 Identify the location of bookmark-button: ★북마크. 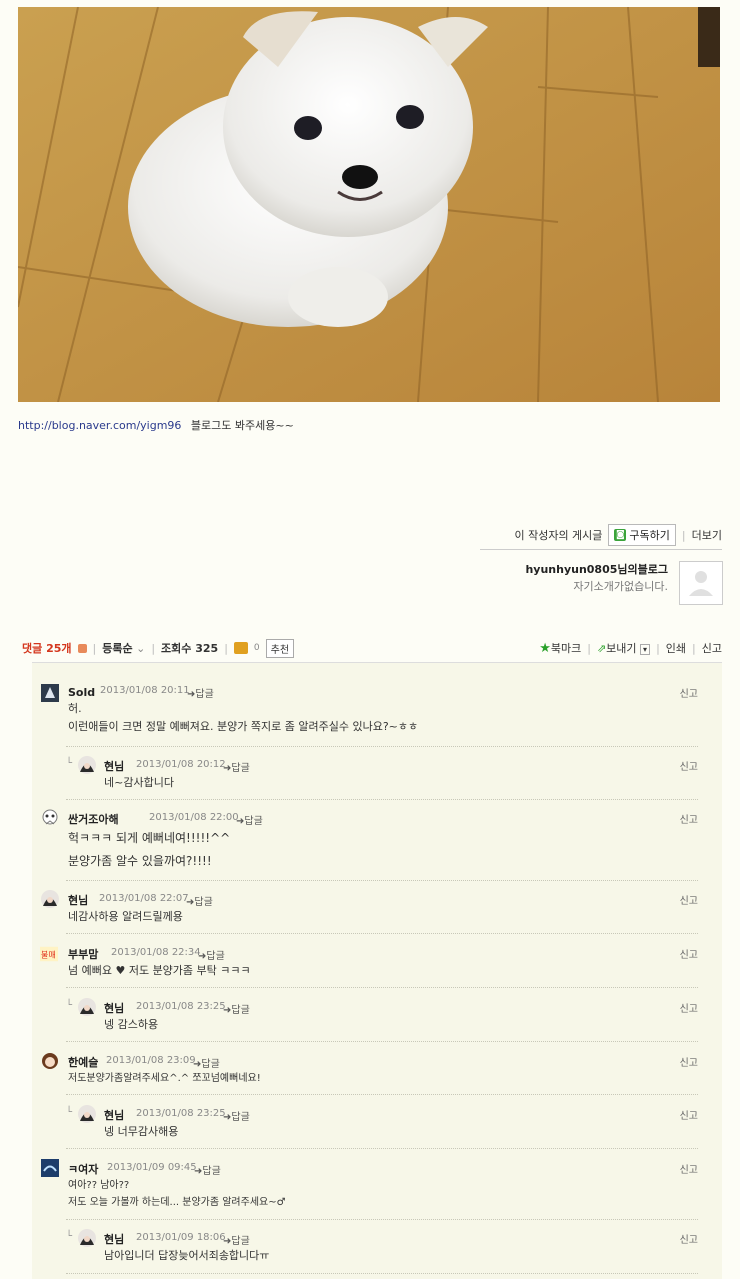
(560, 648).